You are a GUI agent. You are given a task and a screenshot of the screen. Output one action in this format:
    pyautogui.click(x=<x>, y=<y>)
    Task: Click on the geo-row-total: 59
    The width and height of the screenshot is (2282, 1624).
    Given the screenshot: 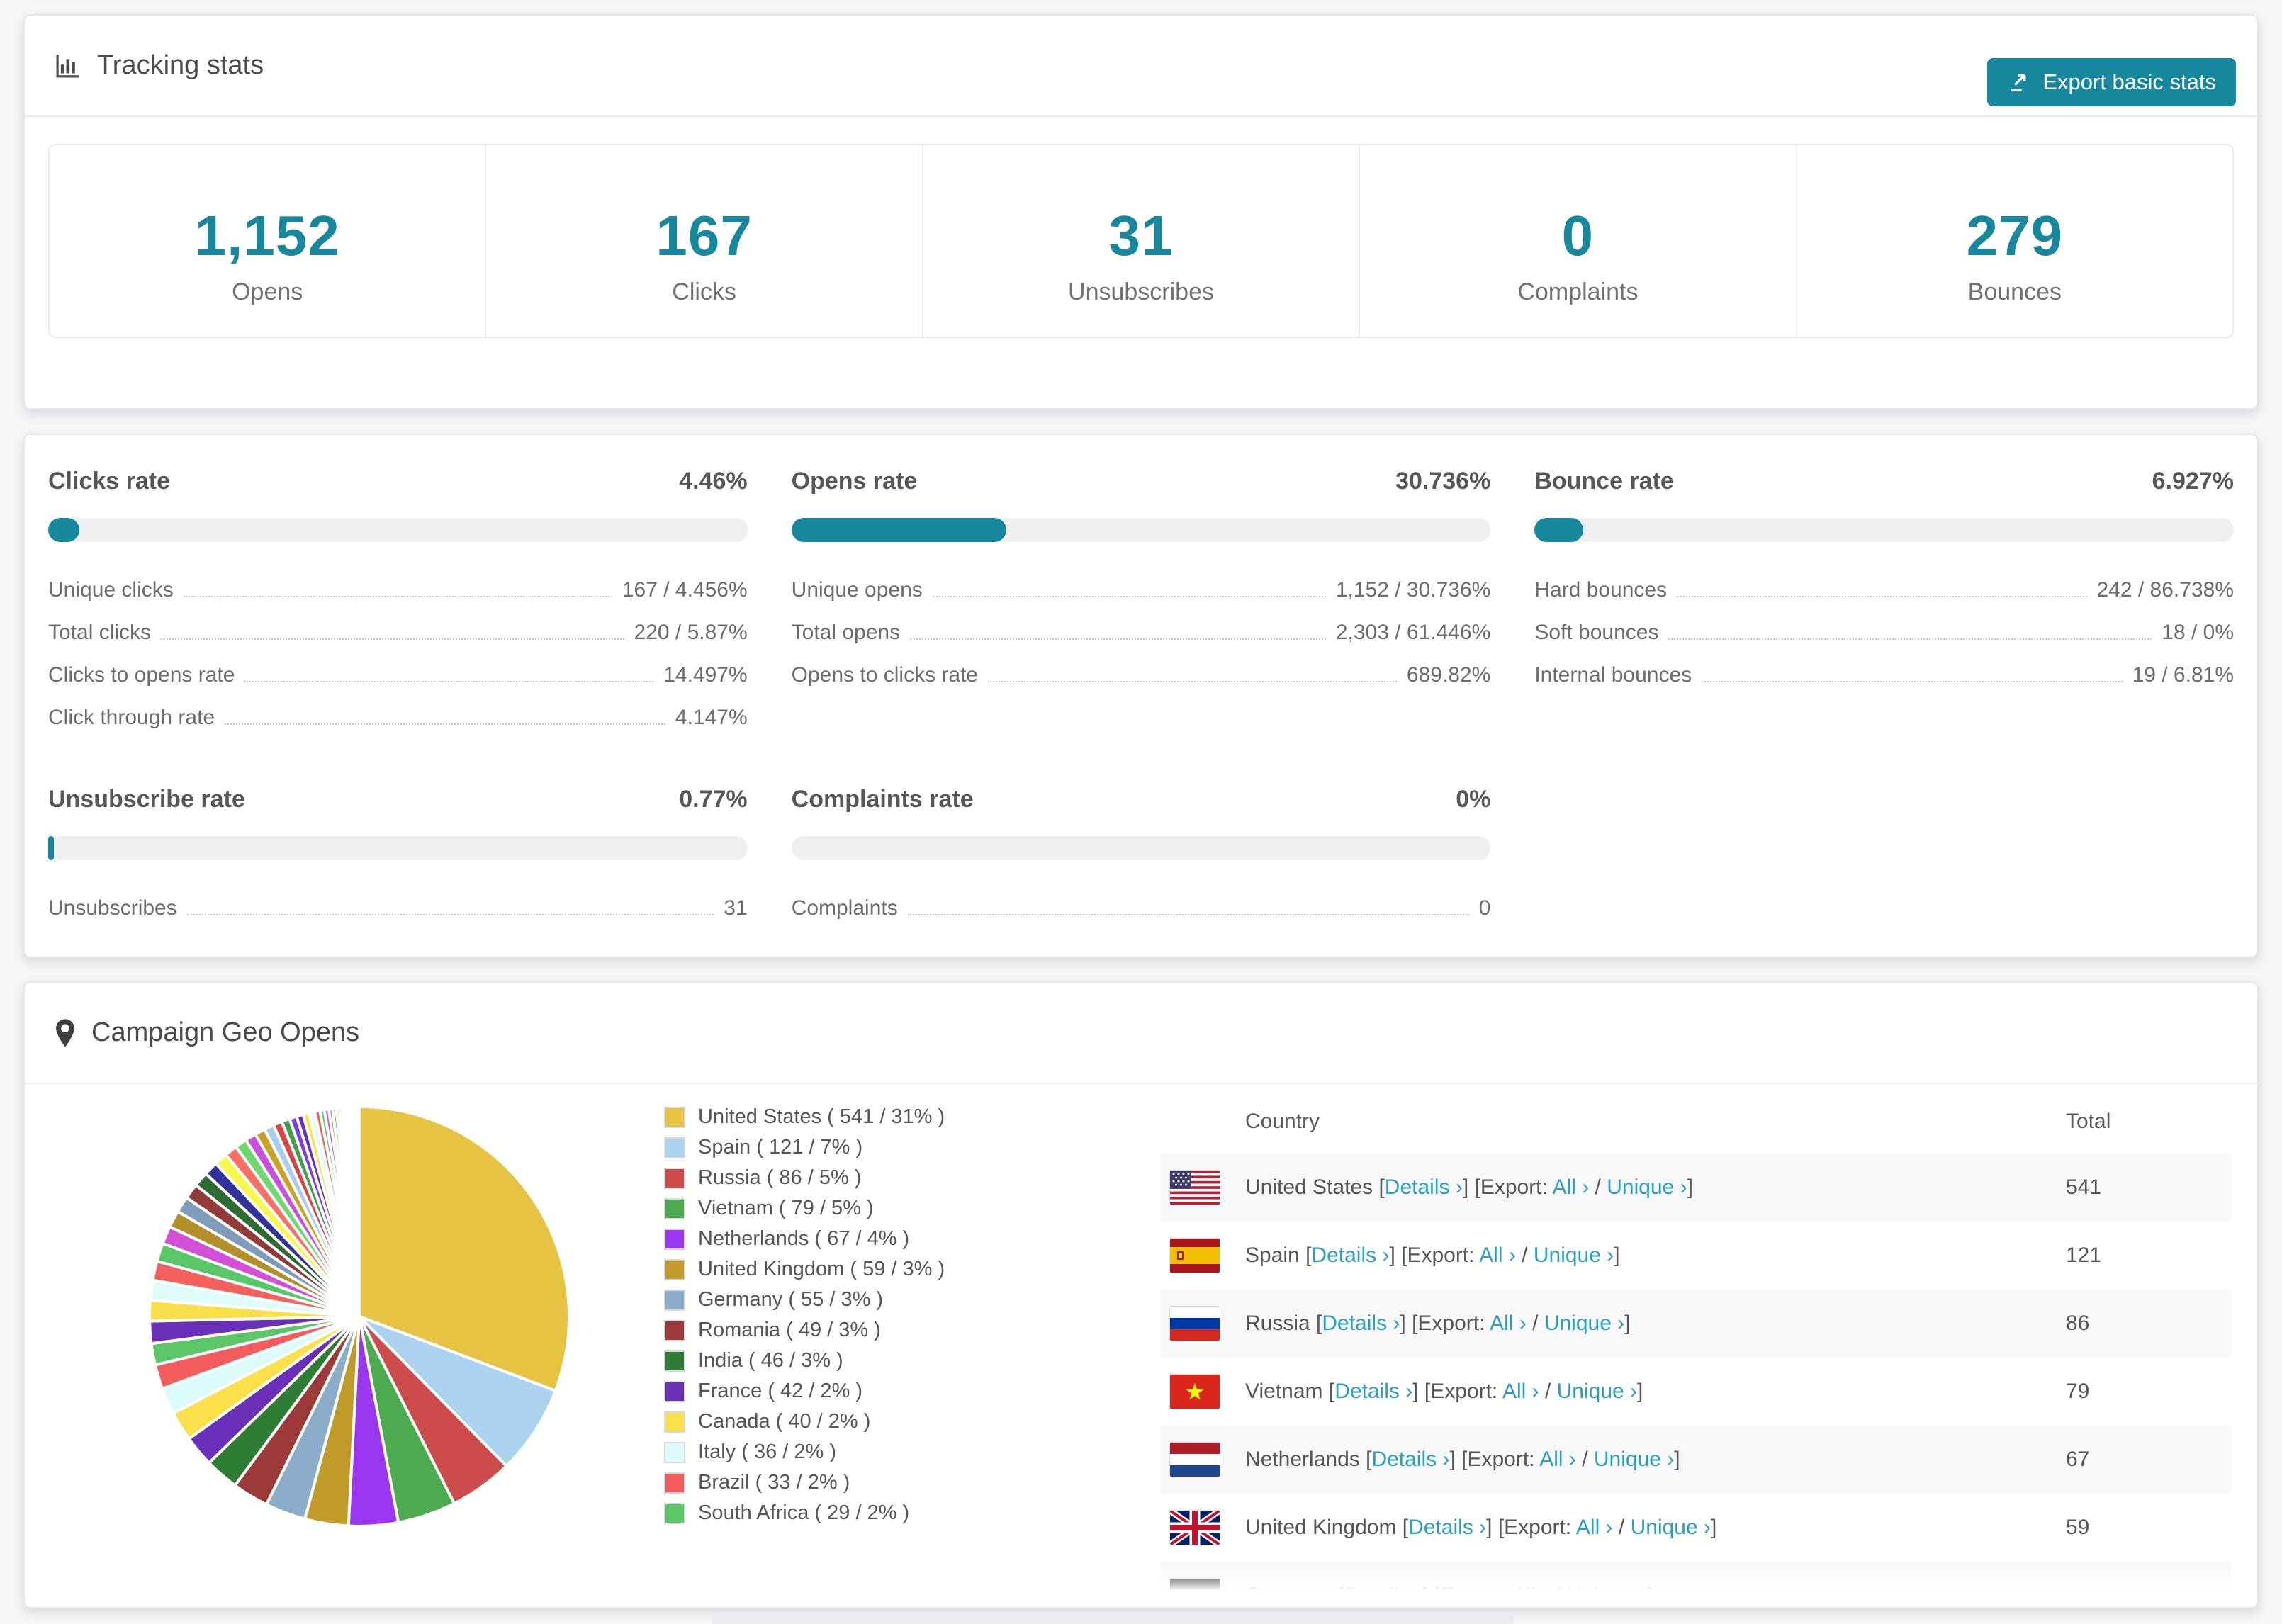 What is the action you would take?
    pyautogui.click(x=2078, y=1528)
    